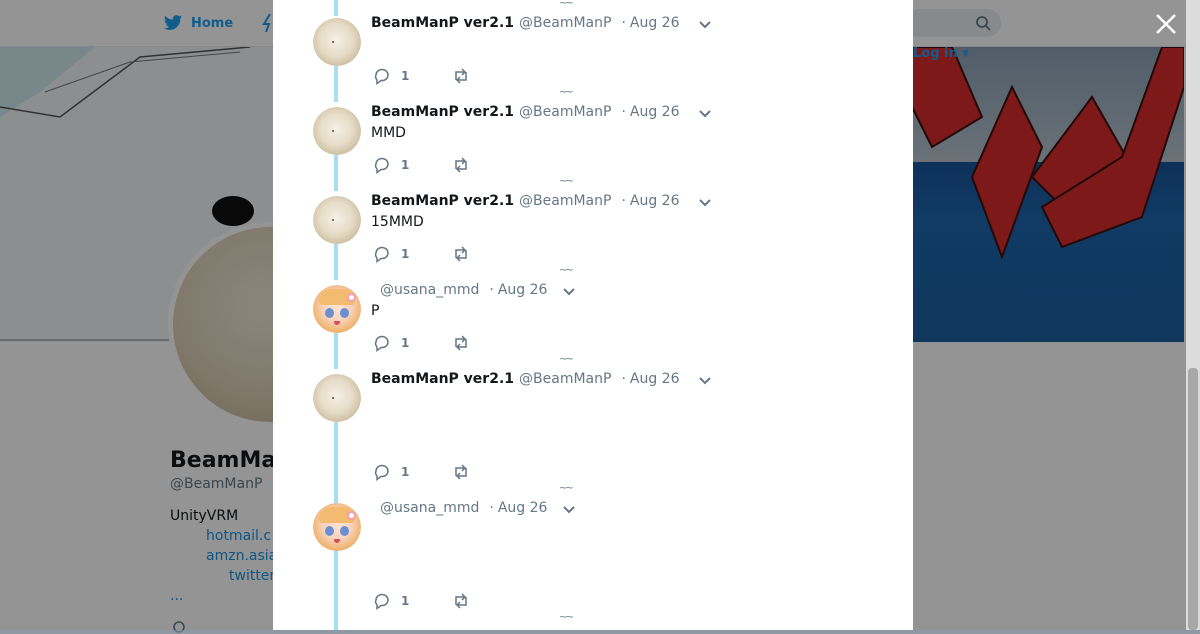  I want to click on scrollbar-thumb, so click(1193, 499).